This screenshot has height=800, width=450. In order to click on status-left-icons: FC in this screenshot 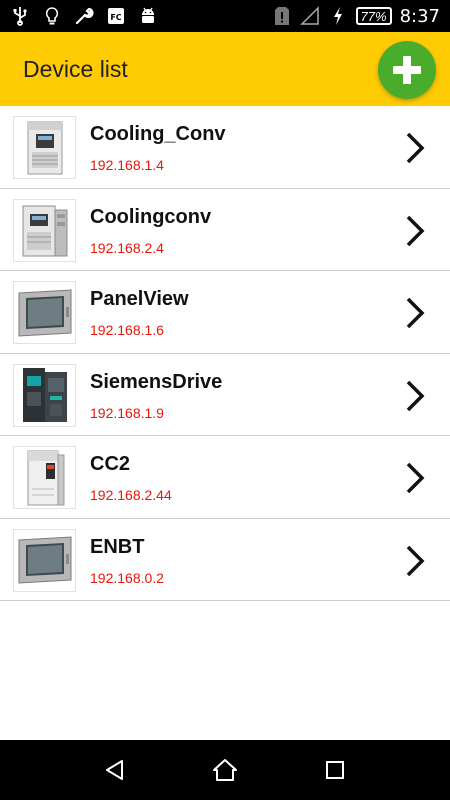, I will do `click(84, 16)`.